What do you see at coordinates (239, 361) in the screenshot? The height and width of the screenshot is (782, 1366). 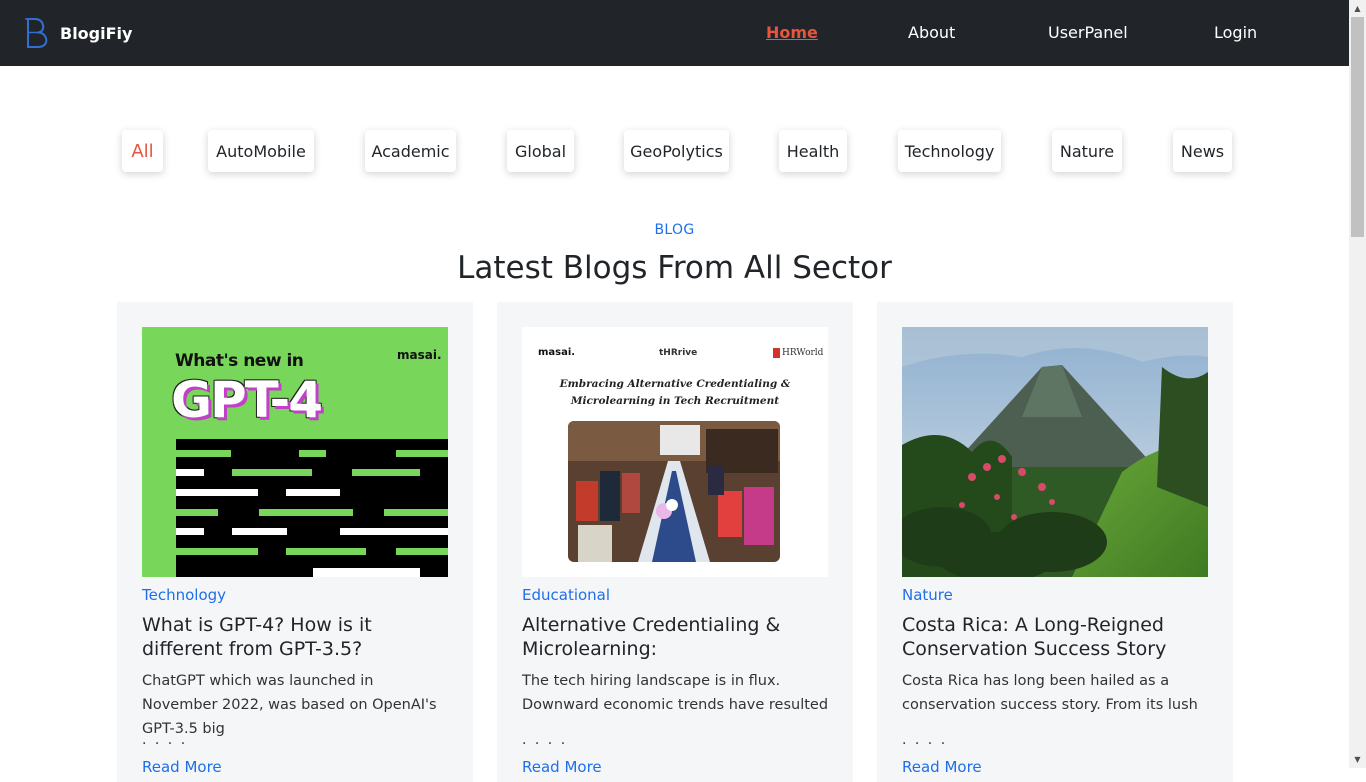 I see `image-headline: What's new in` at bounding box center [239, 361].